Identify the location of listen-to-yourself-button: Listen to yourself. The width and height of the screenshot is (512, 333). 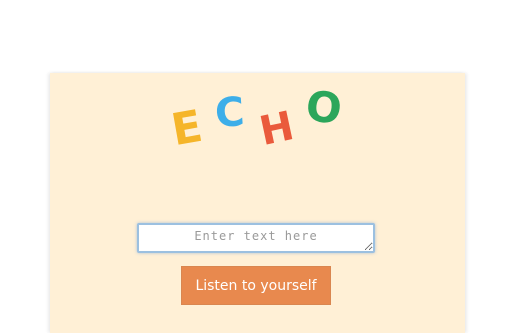
(256, 285).